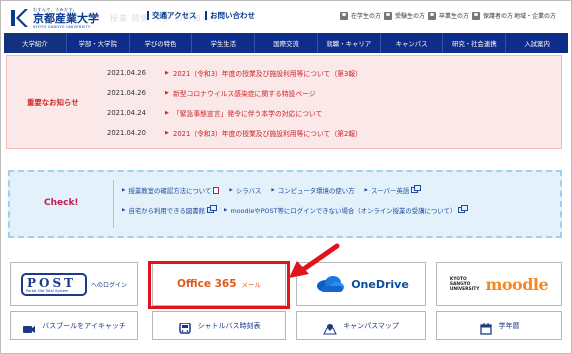  What do you see at coordinates (161, 43) in the screenshot?
I see `nav-item-features: 学びの特色` at bounding box center [161, 43].